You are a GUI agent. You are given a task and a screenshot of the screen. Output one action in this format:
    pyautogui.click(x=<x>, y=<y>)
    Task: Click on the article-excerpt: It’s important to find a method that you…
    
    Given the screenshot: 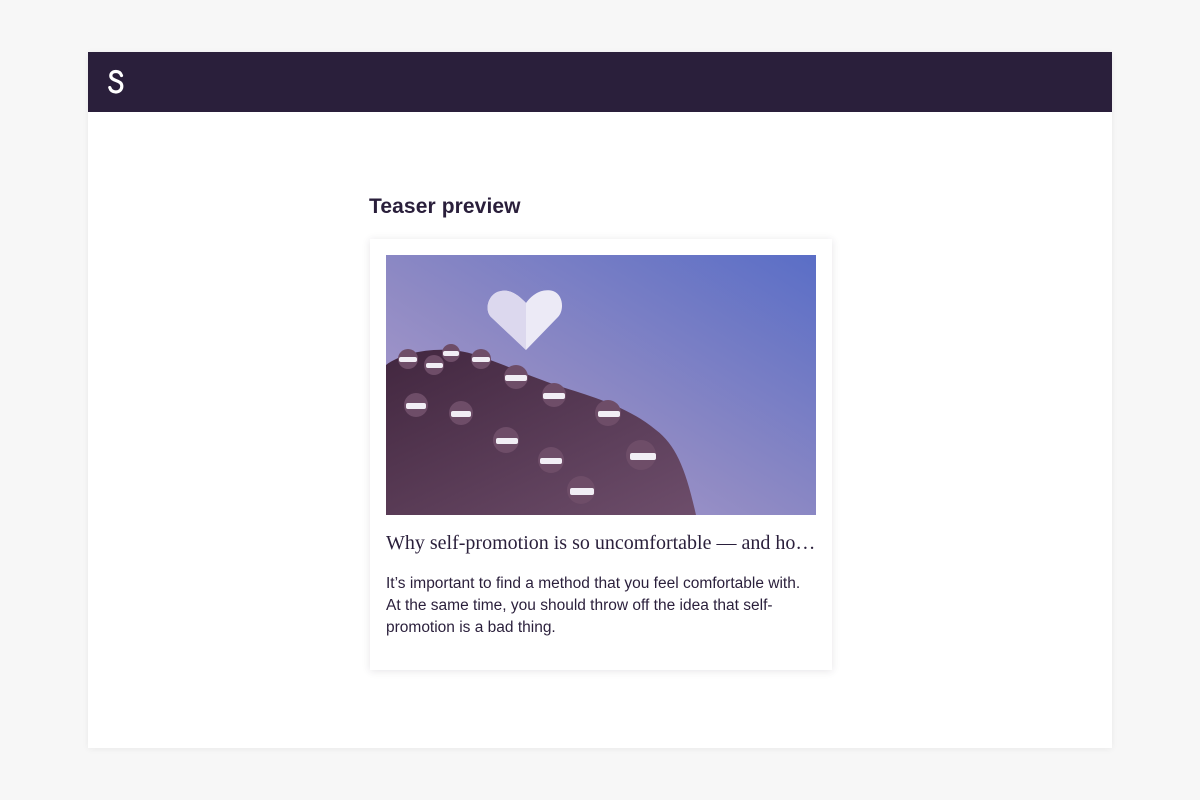 What is the action you would take?
    pyautogui.click(x=593, y=605)
    